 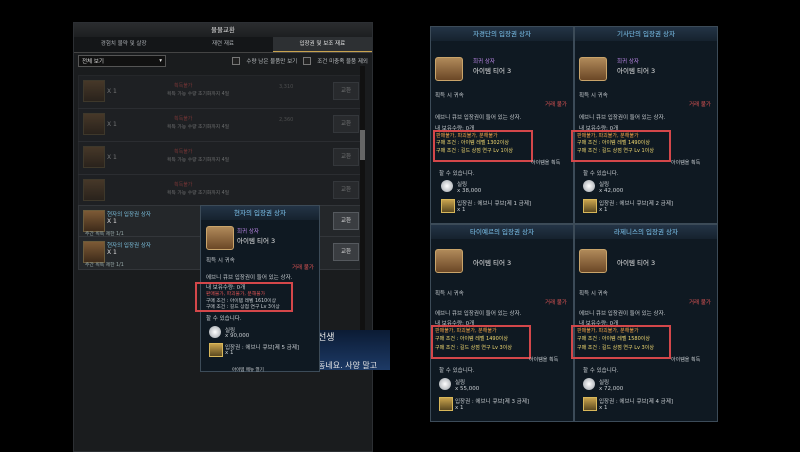 What do you see at coordinates (502, 34) in the screenshot?
I see `tooltip-title: 자경단의 입장권 상자` at bounding box center [502, 34].